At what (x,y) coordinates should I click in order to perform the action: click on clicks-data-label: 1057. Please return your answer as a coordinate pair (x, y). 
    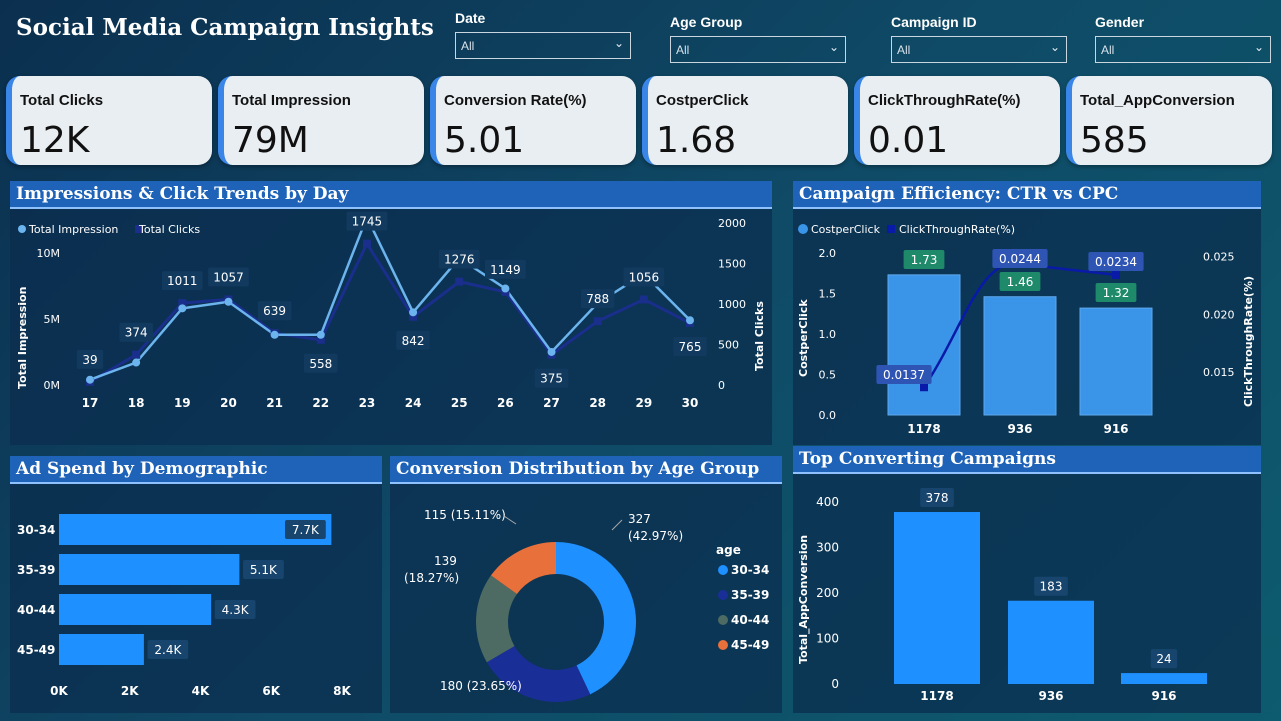
    Looking at the image, I should click on (228, 277).